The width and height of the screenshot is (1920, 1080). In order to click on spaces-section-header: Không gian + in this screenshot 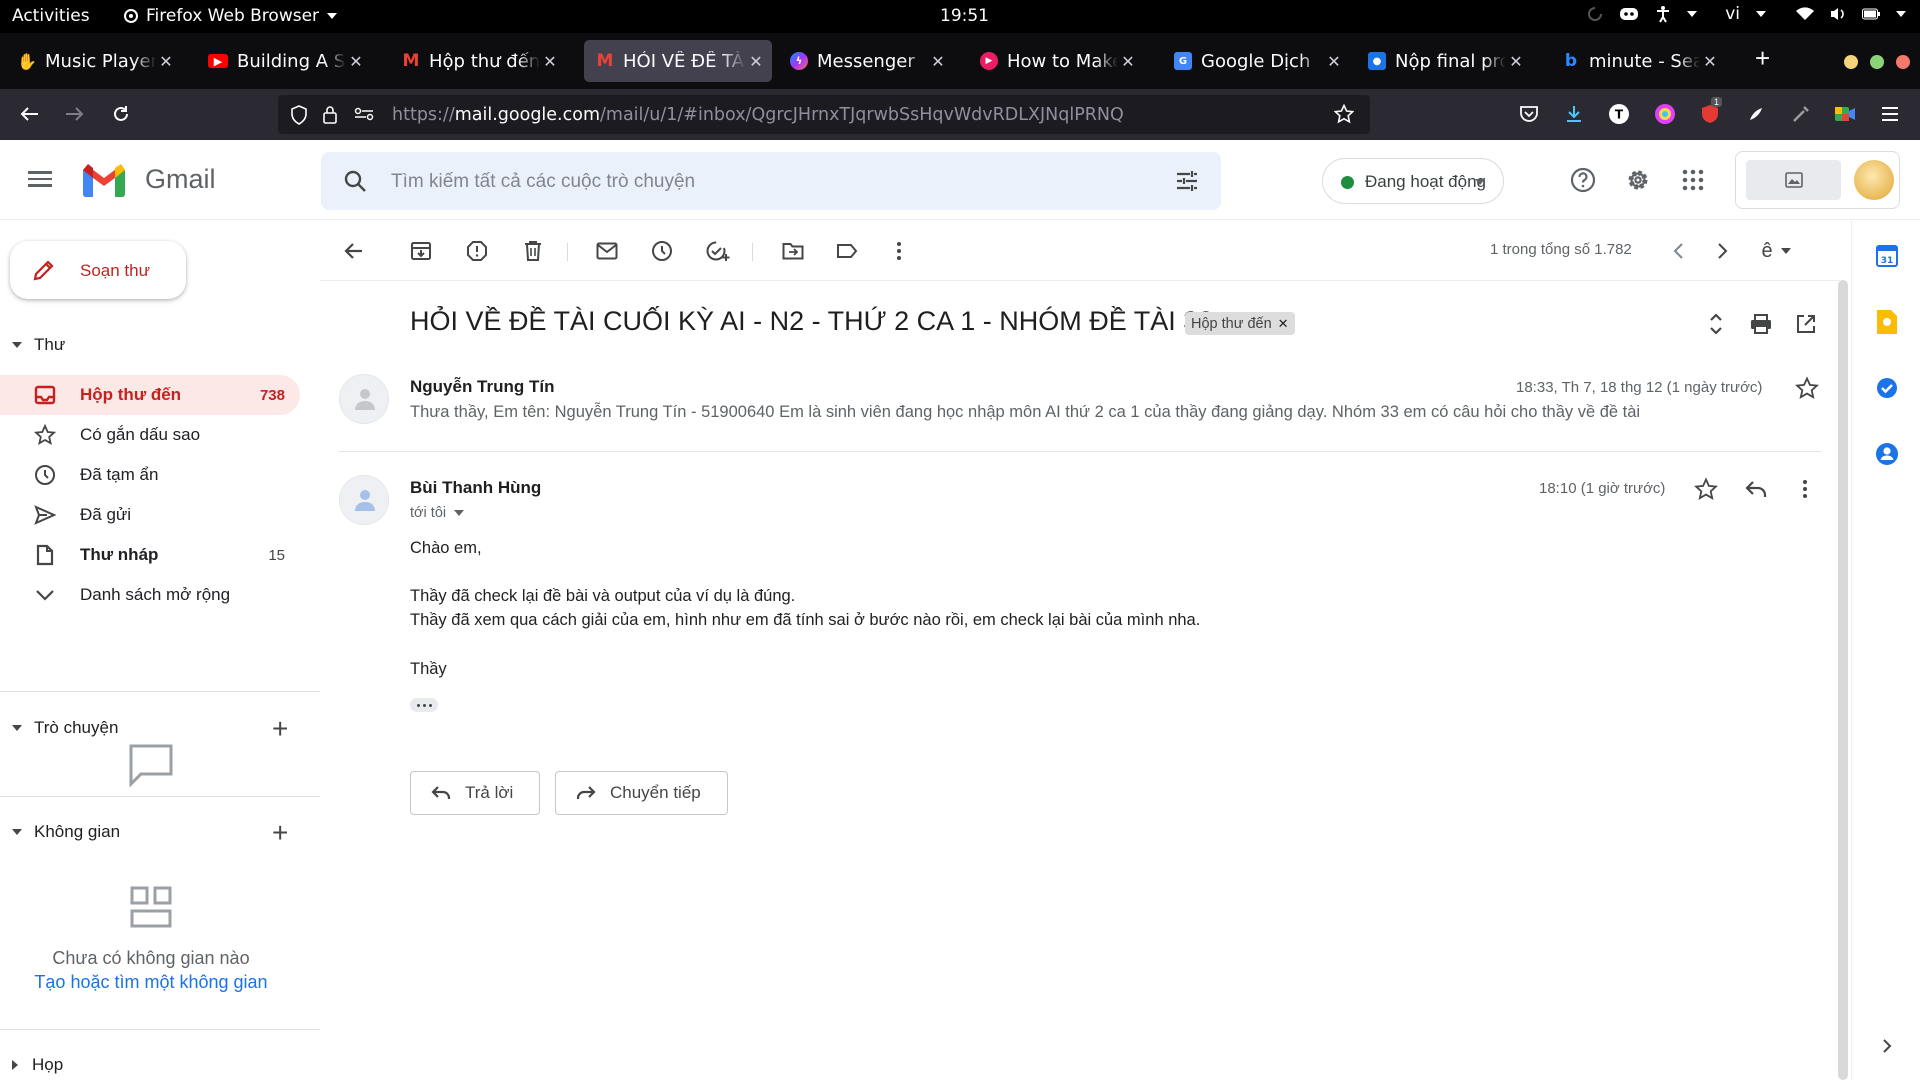, I will do `click(144, 832)`.